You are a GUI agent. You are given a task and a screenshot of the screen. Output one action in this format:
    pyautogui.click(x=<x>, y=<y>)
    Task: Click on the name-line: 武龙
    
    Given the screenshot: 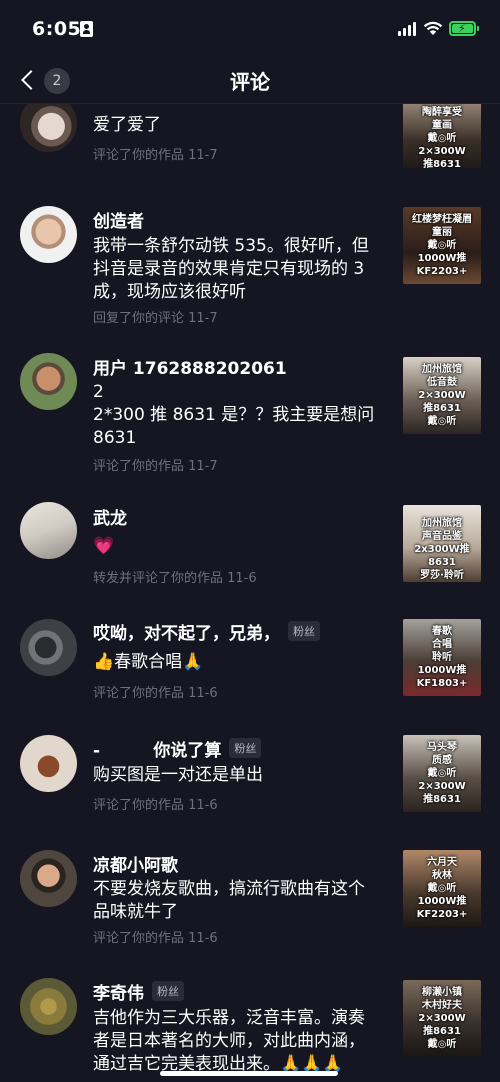 What is the action you would take?
    pyautogui.click(x=110, y=516)
    